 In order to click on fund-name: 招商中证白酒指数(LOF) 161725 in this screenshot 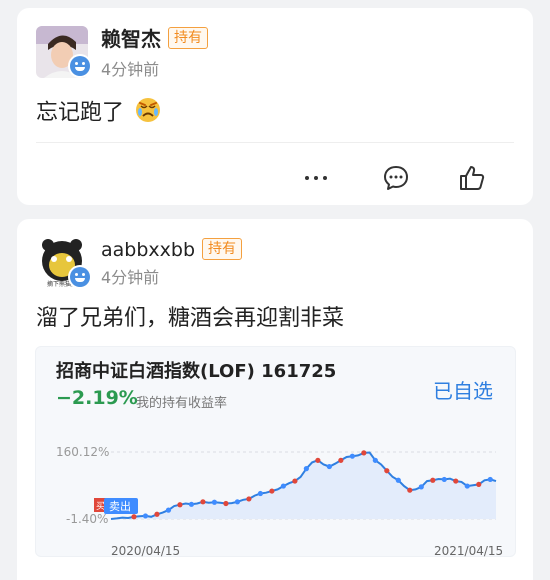, I will do `click(196, 371)`.